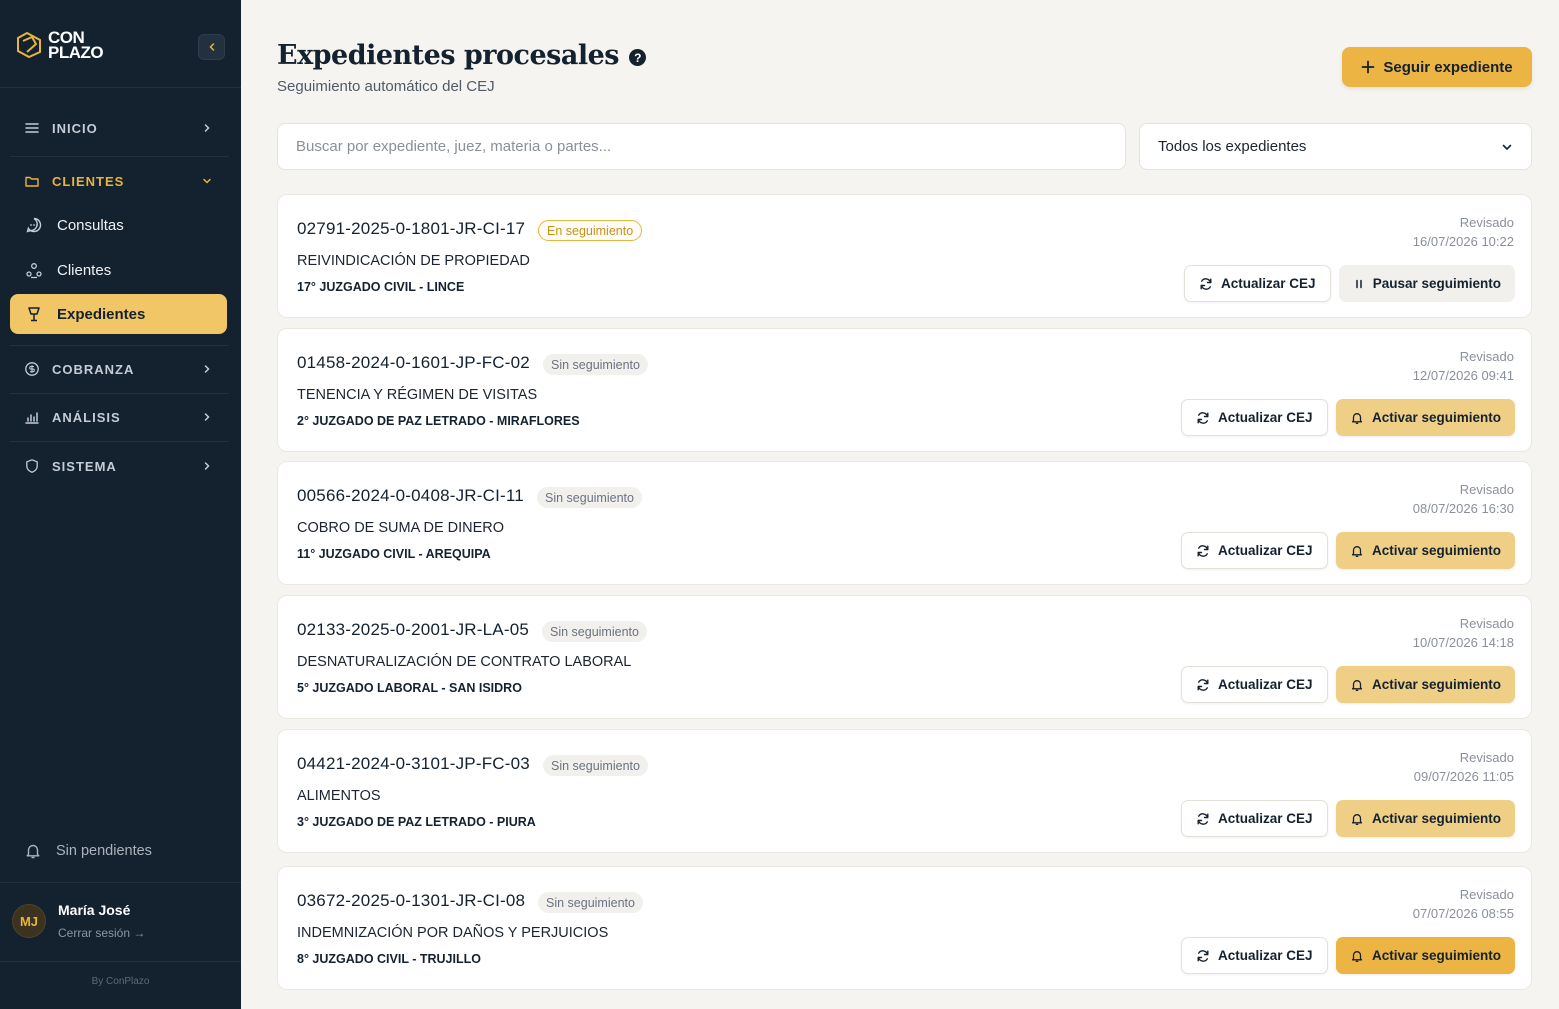  What do you see at coordinates (78, 921) in the screenshot?
I see `user-profile: MJ María José Cerrar sesión →` at bounding box center [78, 921].